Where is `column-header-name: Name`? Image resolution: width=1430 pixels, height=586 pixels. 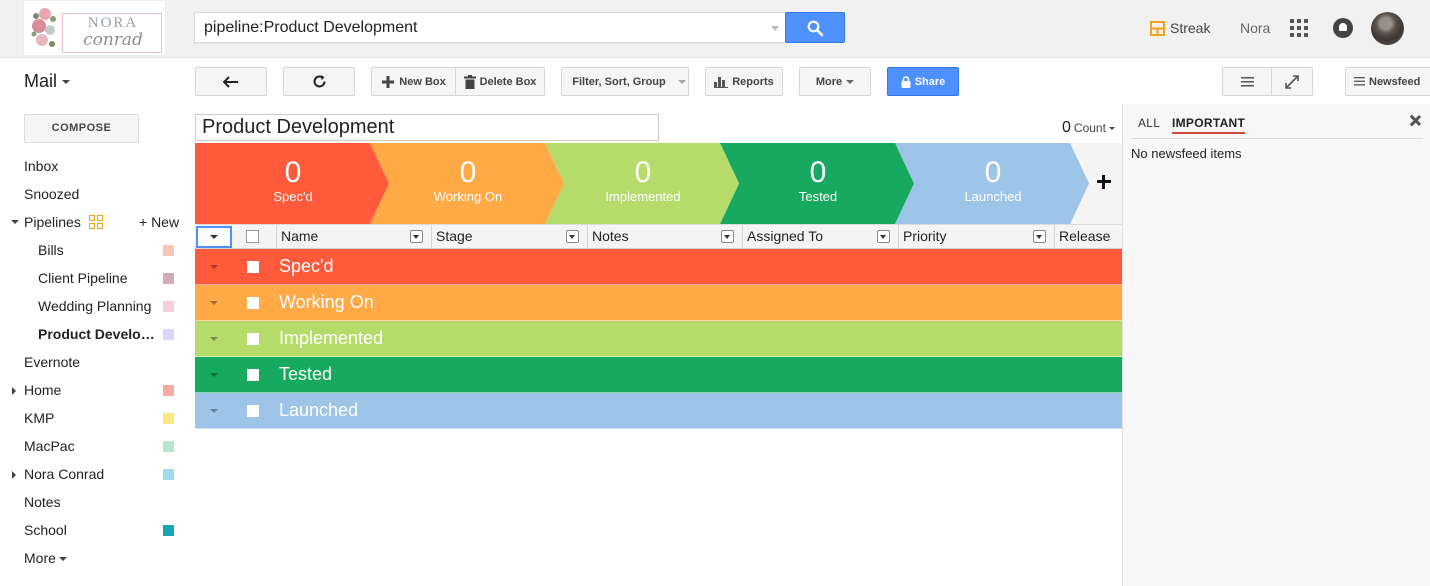
column-header-name: Name is located at coordinates (353, 237).